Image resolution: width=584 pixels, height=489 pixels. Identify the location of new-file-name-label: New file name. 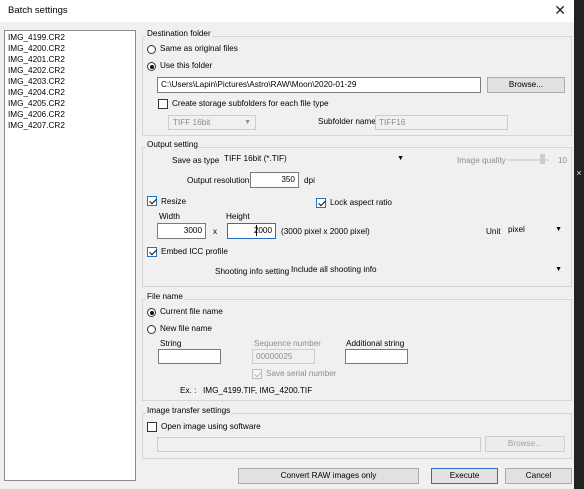
(186, 328).